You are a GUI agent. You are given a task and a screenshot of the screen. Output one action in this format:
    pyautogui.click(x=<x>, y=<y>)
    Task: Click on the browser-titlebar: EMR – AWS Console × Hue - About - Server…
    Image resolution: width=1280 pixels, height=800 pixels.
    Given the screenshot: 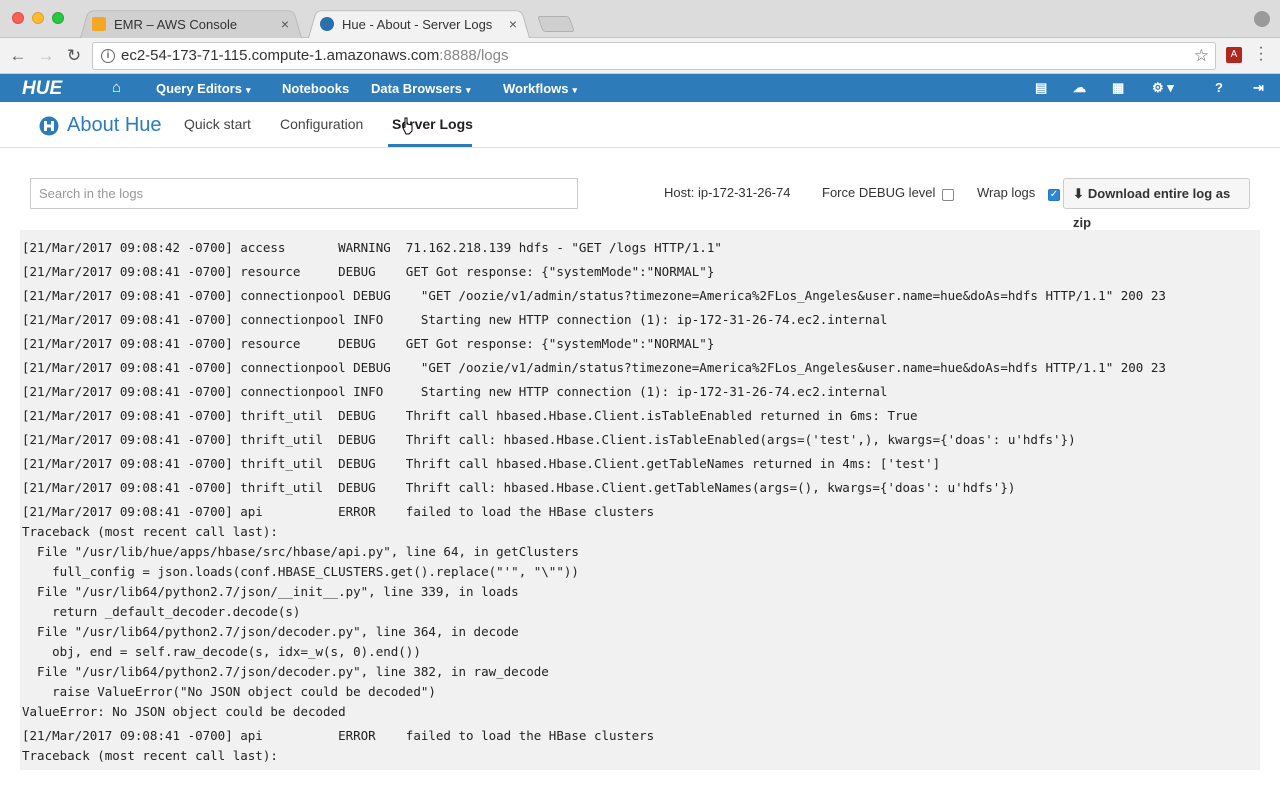 What is the action you would take?
    pyautogui.click(x=640, y=19)
    